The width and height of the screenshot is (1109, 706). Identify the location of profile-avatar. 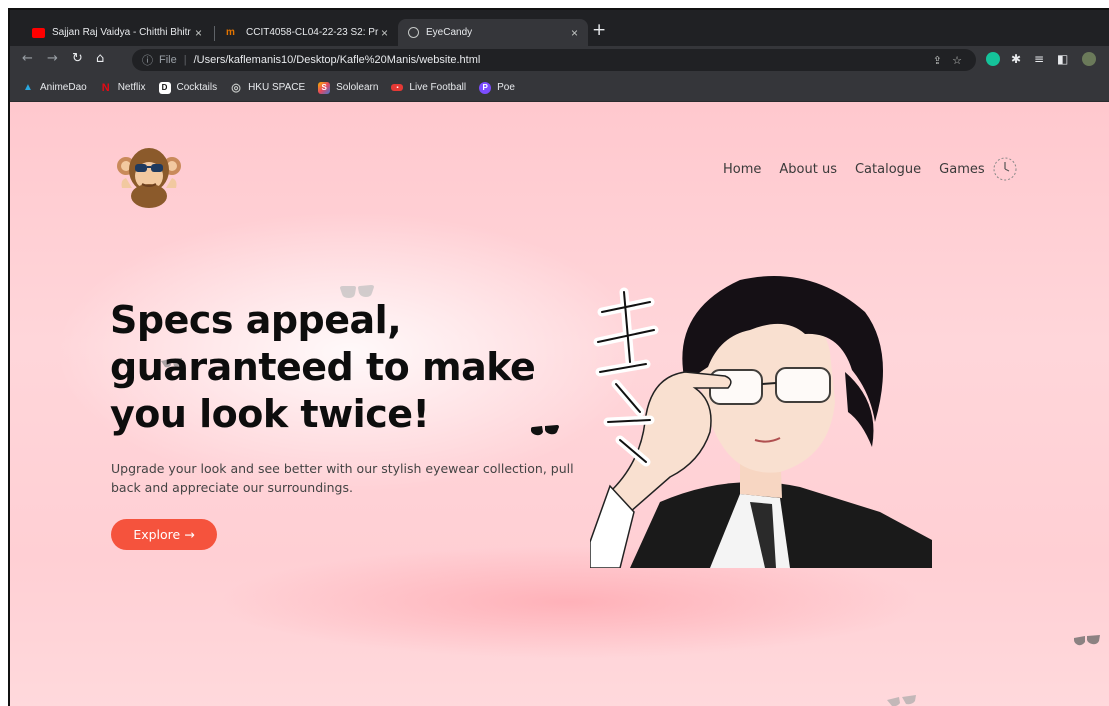
(1089, 59).